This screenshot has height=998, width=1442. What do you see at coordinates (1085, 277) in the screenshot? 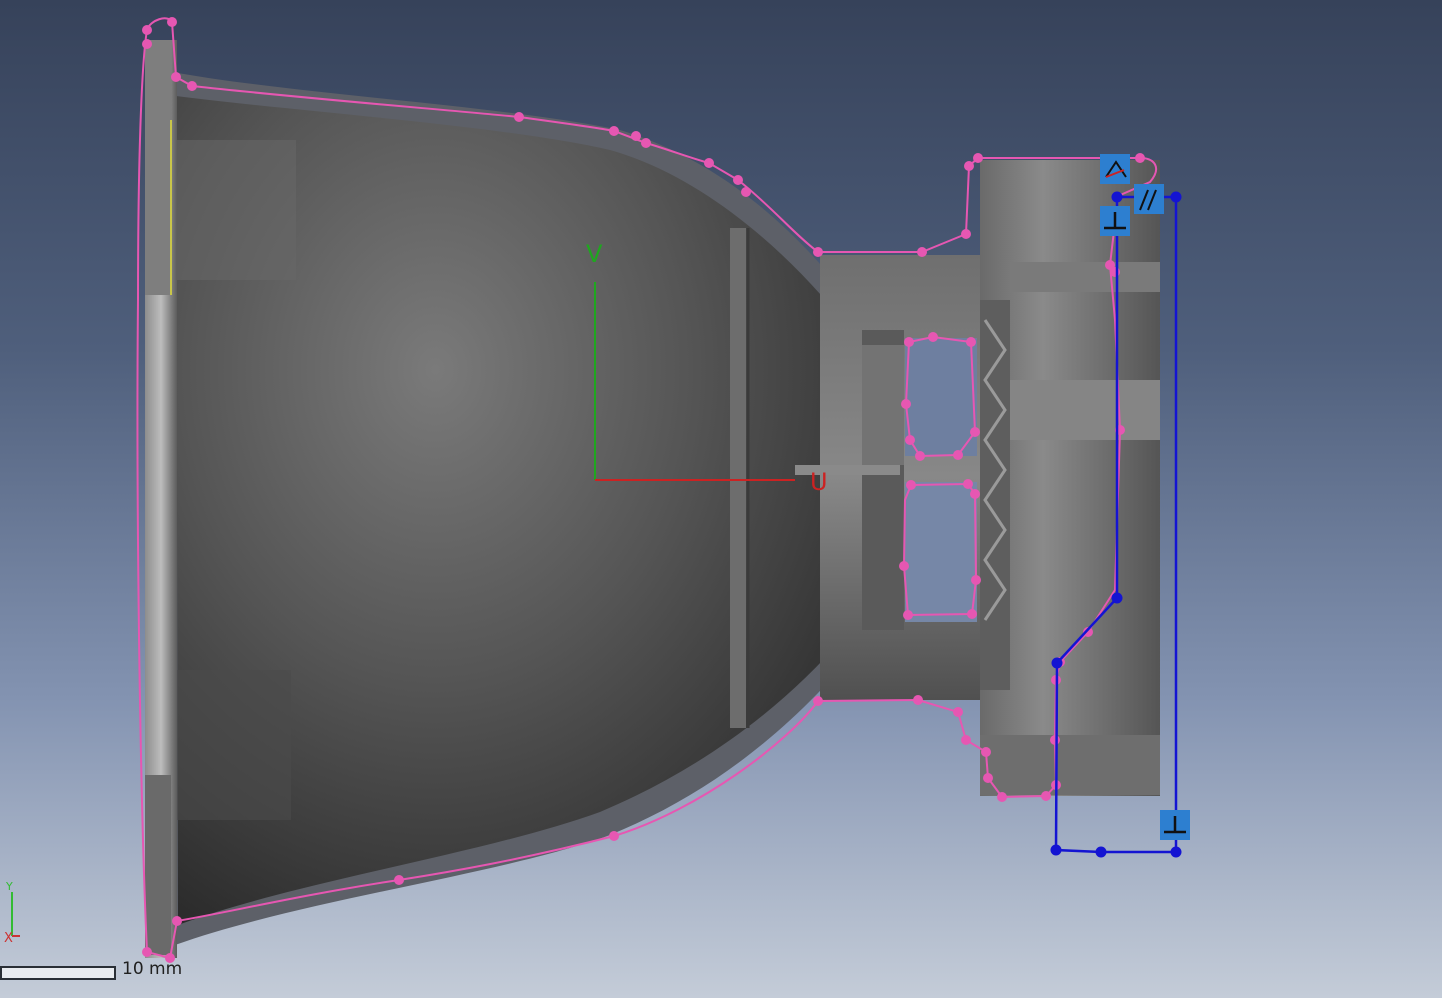
I see `hub-upper-step` at bounding box center [1085, 277].